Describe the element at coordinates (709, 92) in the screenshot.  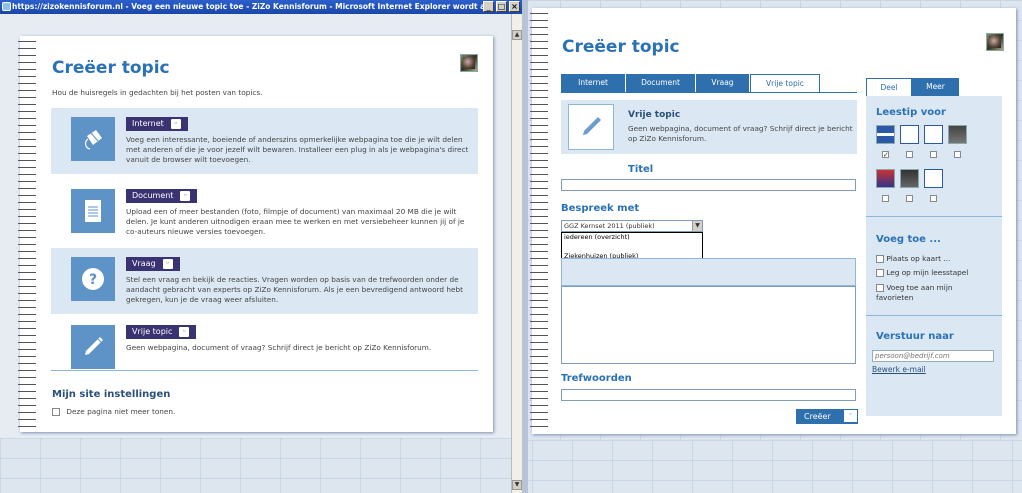
I see `tab-underline` at that location.